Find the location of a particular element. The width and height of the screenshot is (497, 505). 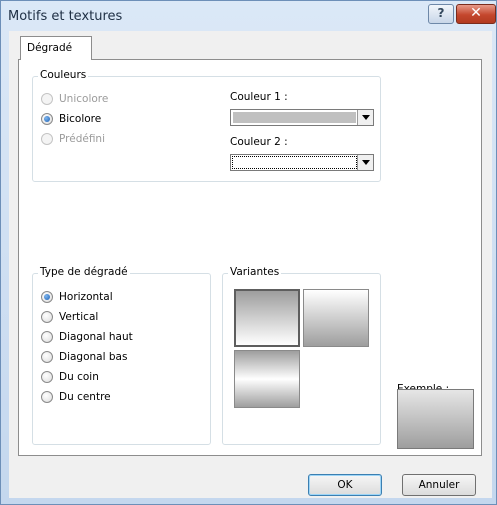

help-icon: ? is located at coordinates (441, 13).